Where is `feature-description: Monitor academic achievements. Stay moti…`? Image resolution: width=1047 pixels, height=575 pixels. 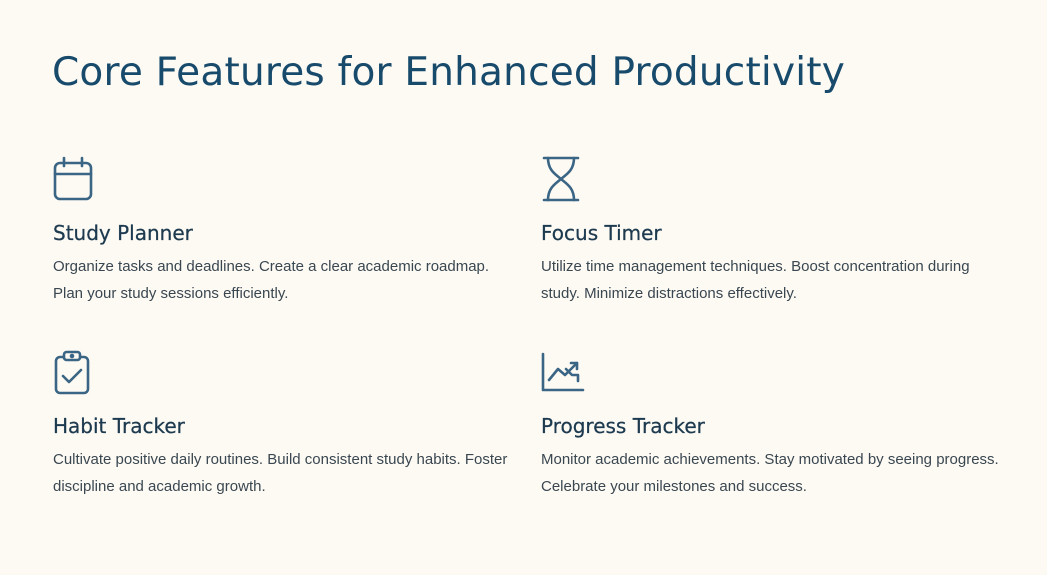
feature-description: Monitor academic achievements. Stay moti… is located at coordinates (770, 473).